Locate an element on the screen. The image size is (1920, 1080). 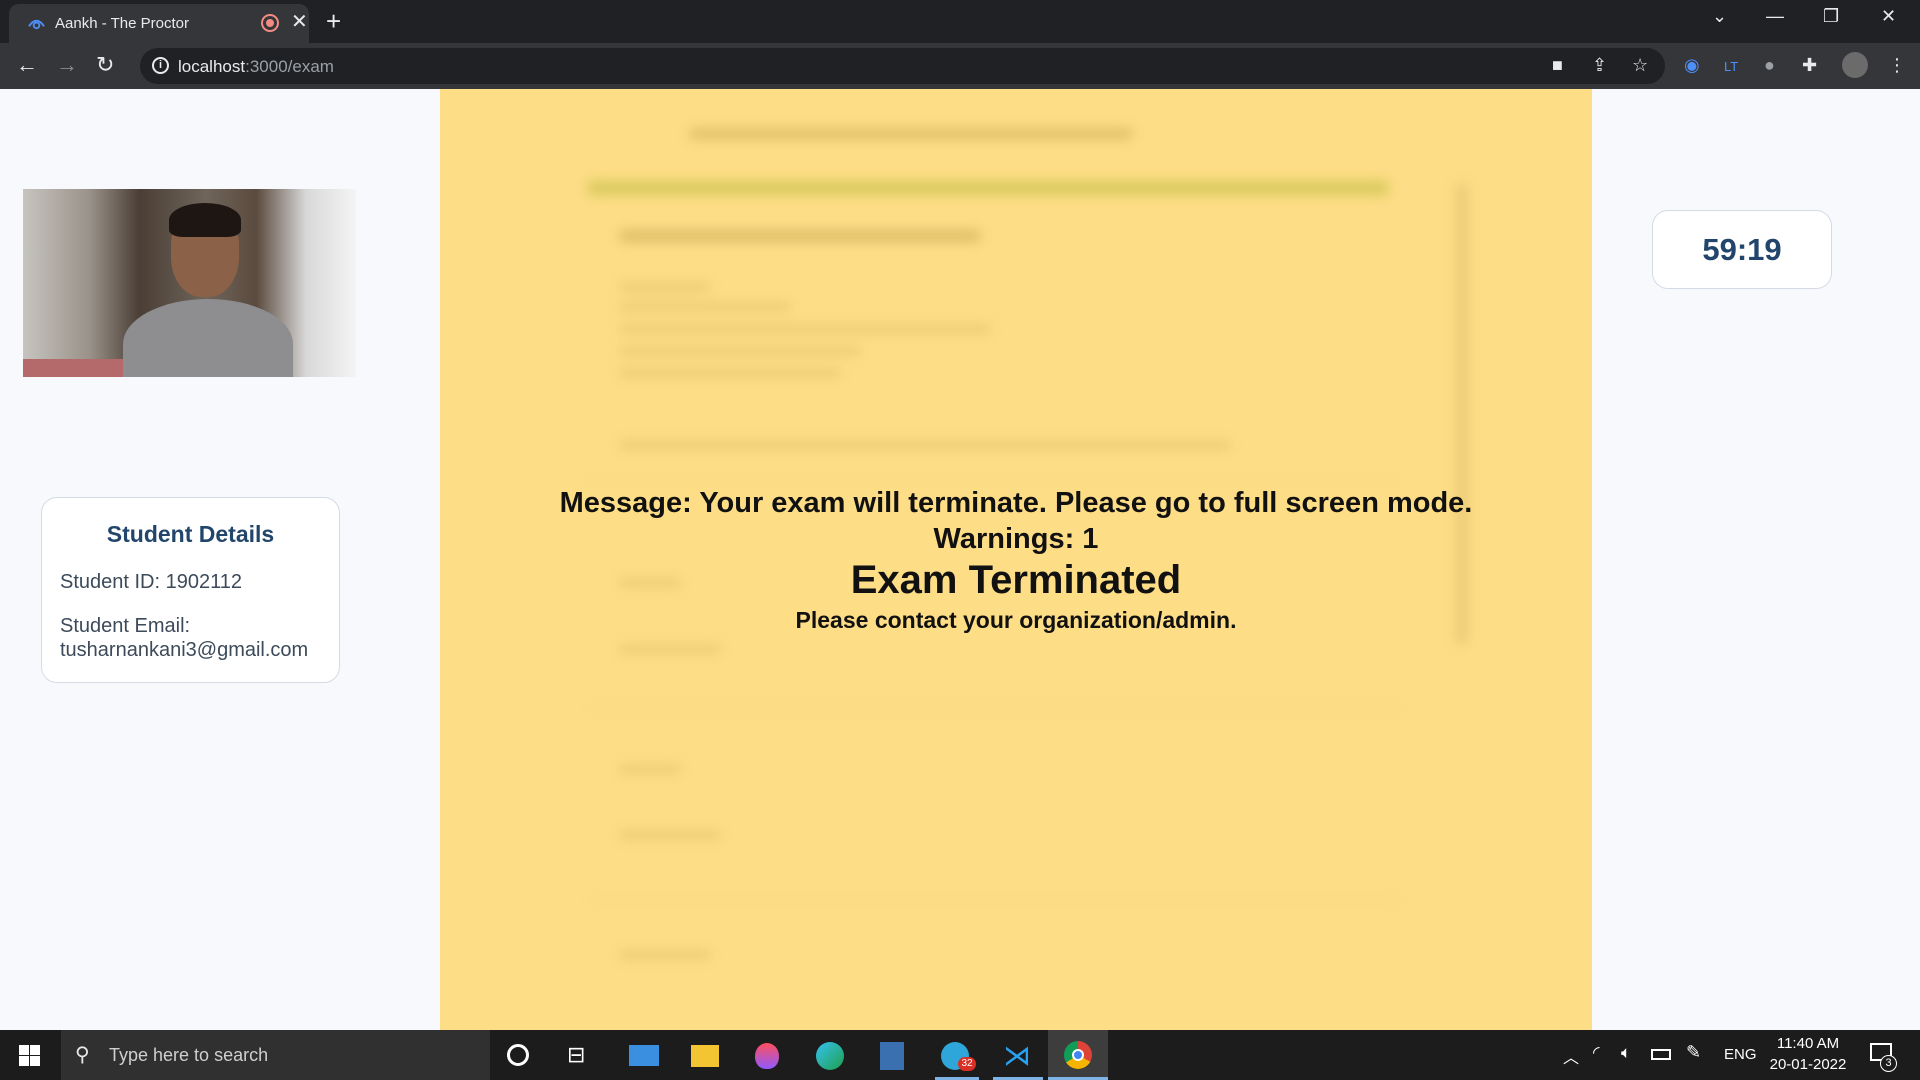
calculator-icon is located at coordinates (892, 1056).